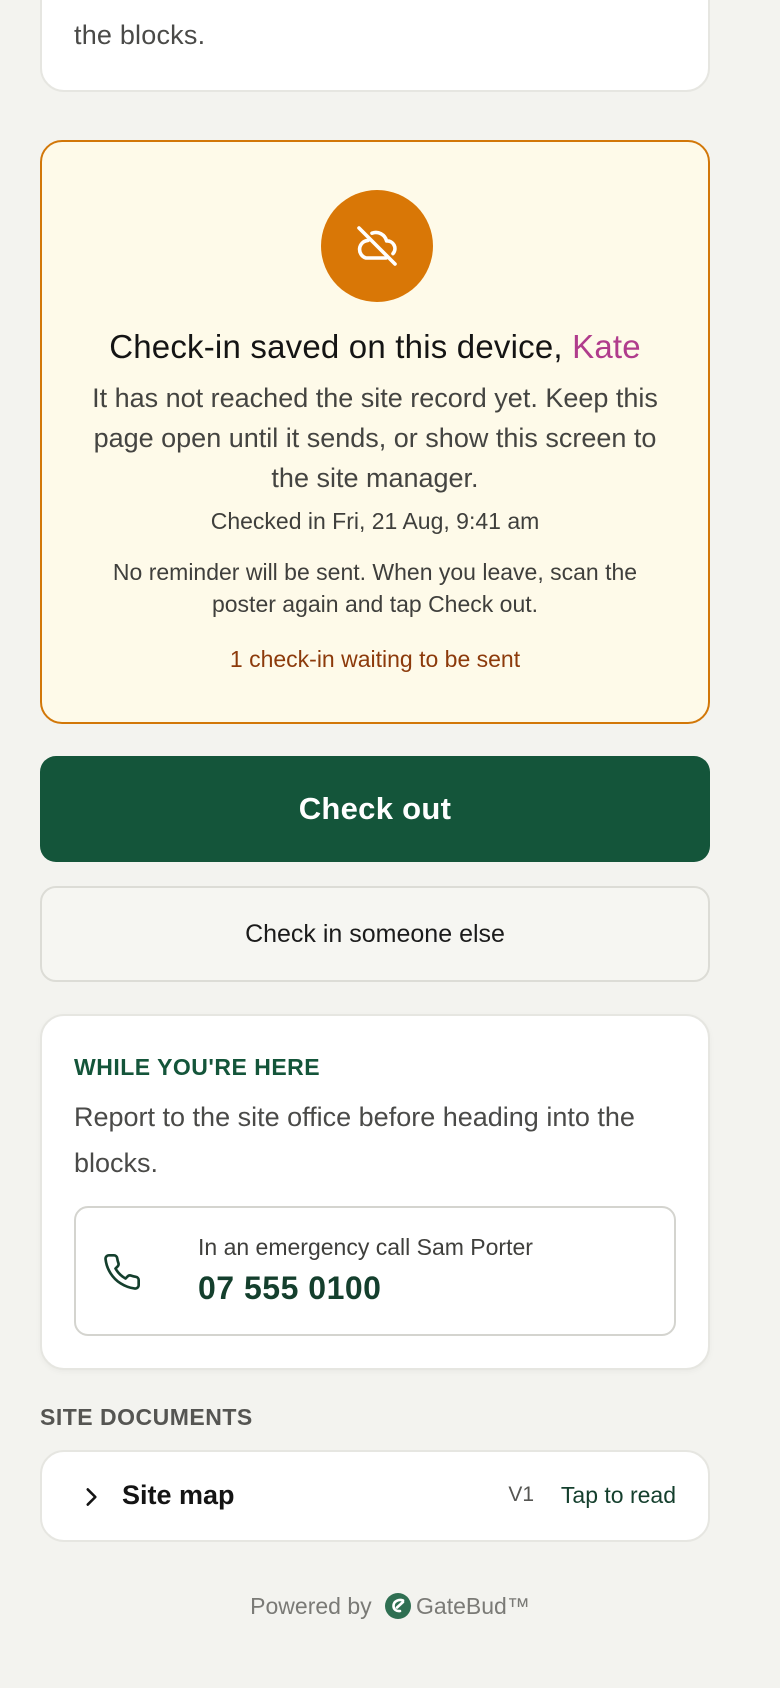  Describe the element at coordinates (375, 521) in the screenshot. I see `checked-in-time: Checked in Fri, 21 Aug, 9:41 am` at that location.